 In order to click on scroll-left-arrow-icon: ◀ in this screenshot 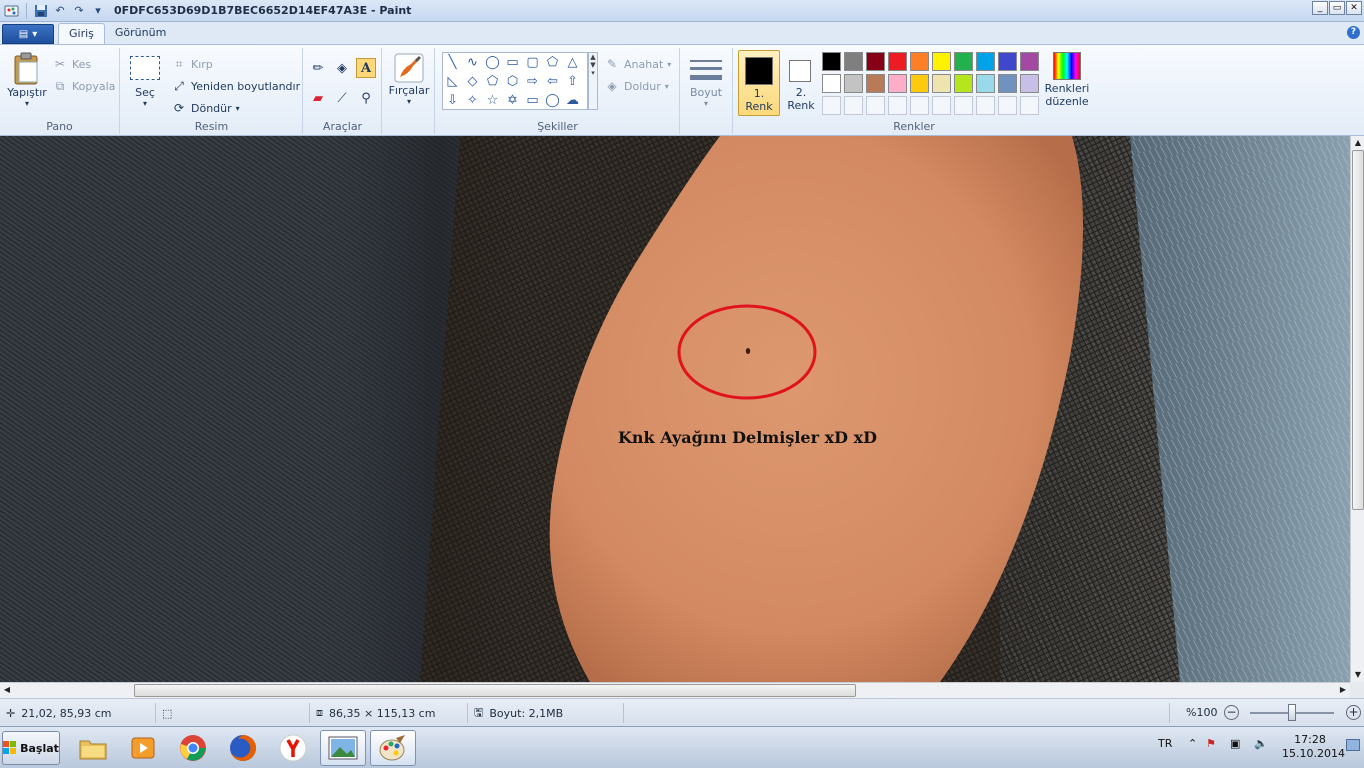, I will do `click(7, 690)`.